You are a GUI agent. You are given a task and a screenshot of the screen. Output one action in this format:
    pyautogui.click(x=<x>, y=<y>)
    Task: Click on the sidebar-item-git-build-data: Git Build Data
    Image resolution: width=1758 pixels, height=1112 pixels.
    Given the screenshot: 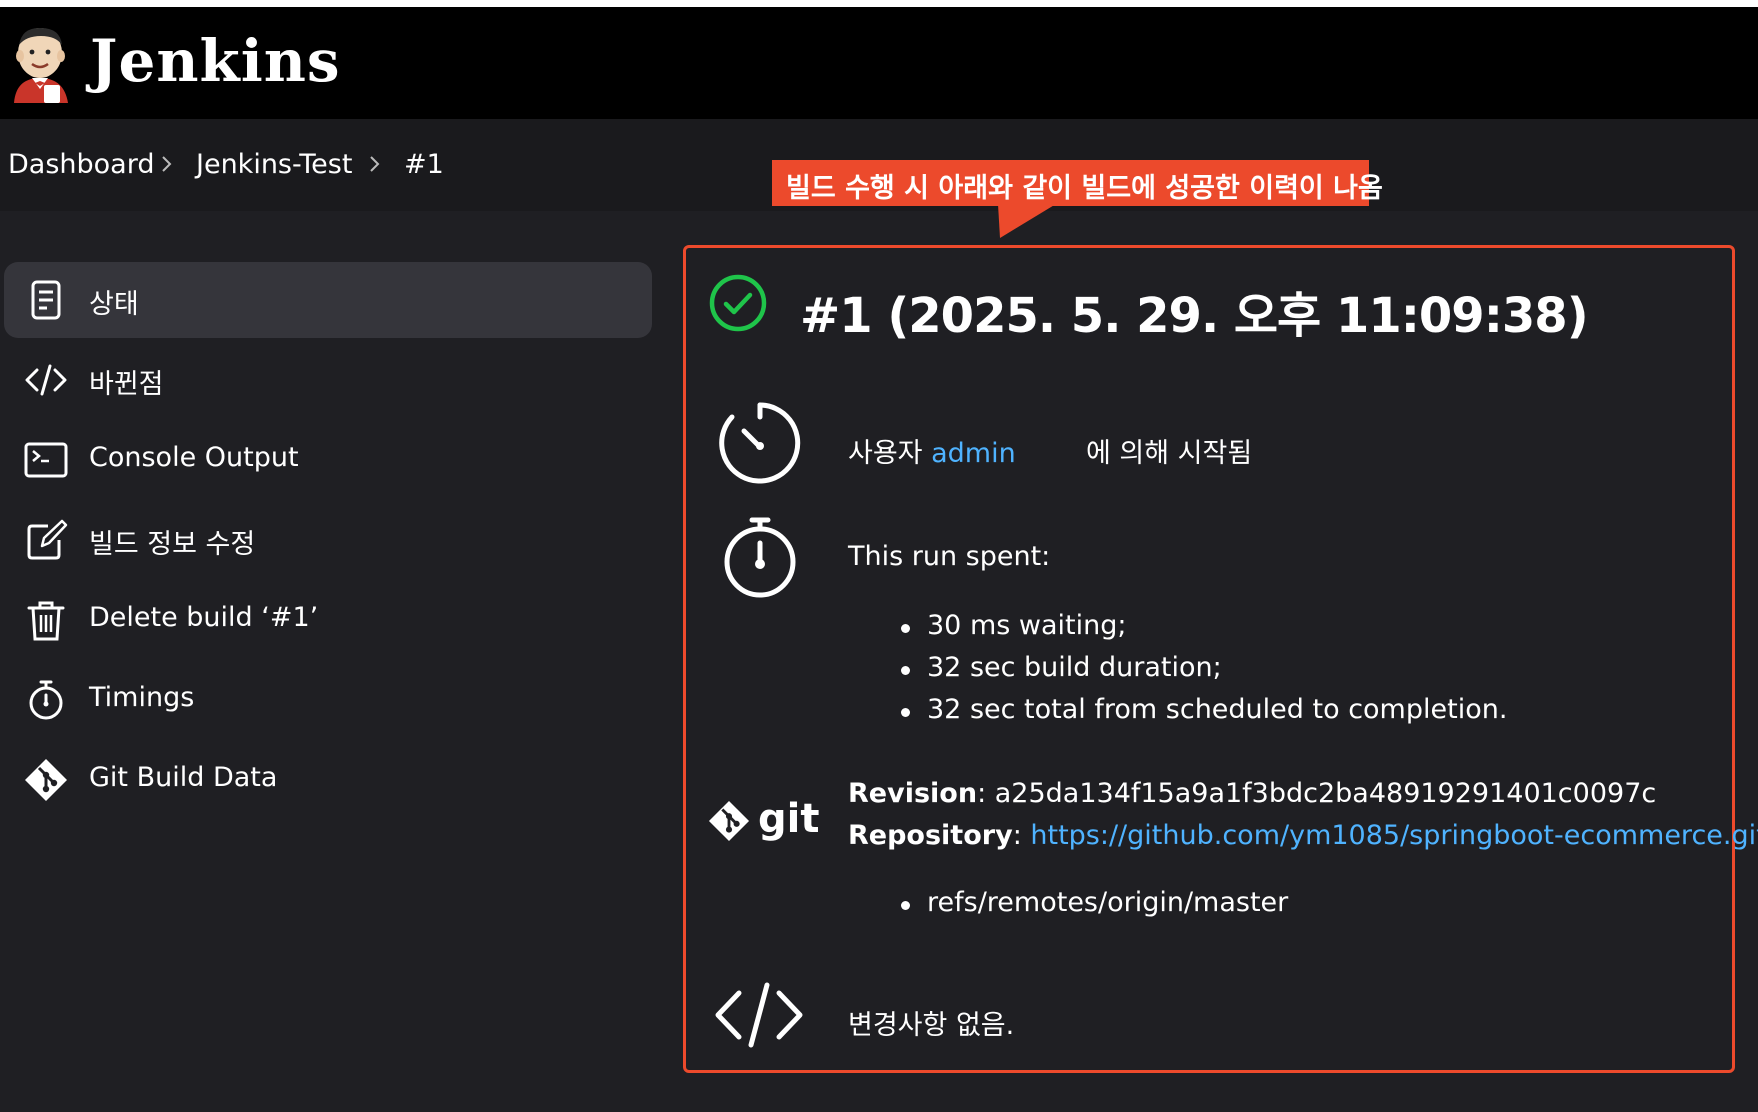 What is the action you would take?
    pyautogui.click(x=328, y=780)
    